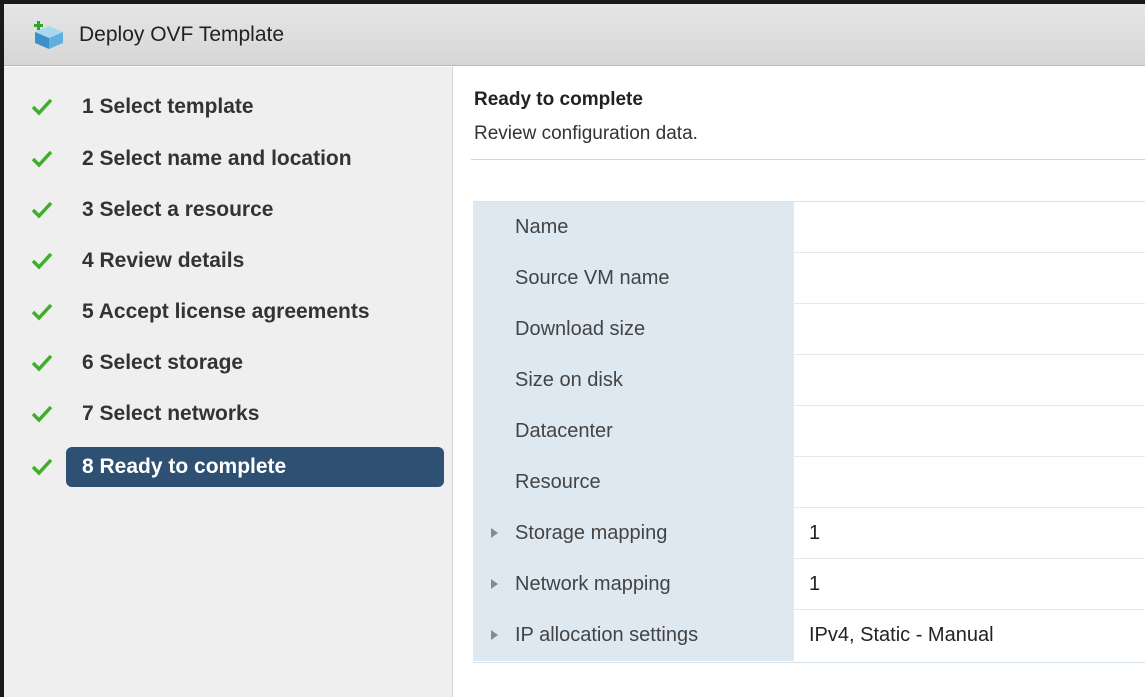 This screenshot has height=697, width=1145. I want to click on property-name-cell: Network mapping, so click(633, 584).